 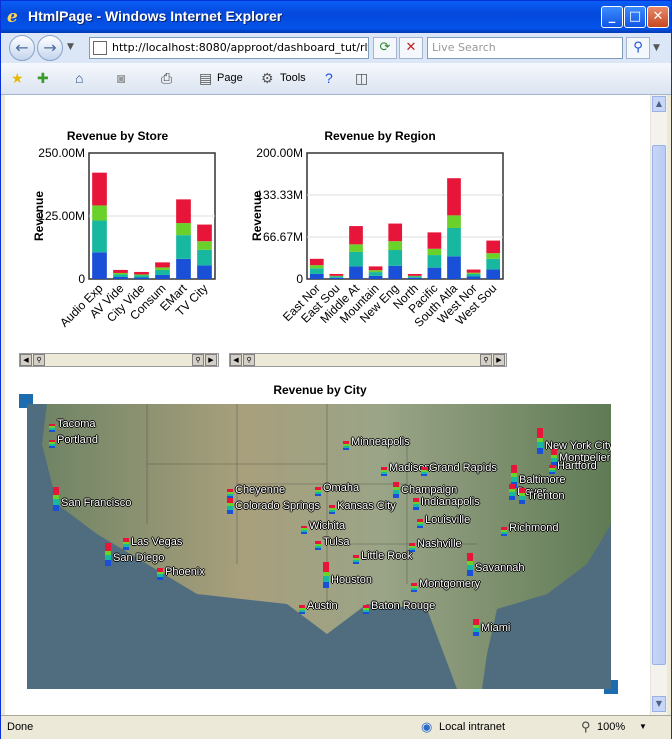 I want to click on page-menu: Page, so click(x=230, y=78).